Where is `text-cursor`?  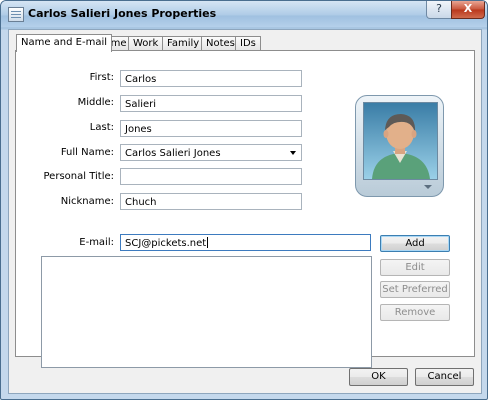
text-cursor is located at coordinates (208, 242).